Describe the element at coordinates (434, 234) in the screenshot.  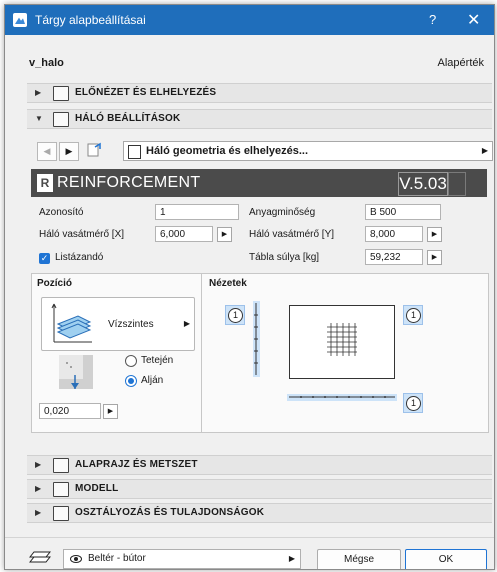
I see `y-diameter-arrow-button: ▶` at that location.